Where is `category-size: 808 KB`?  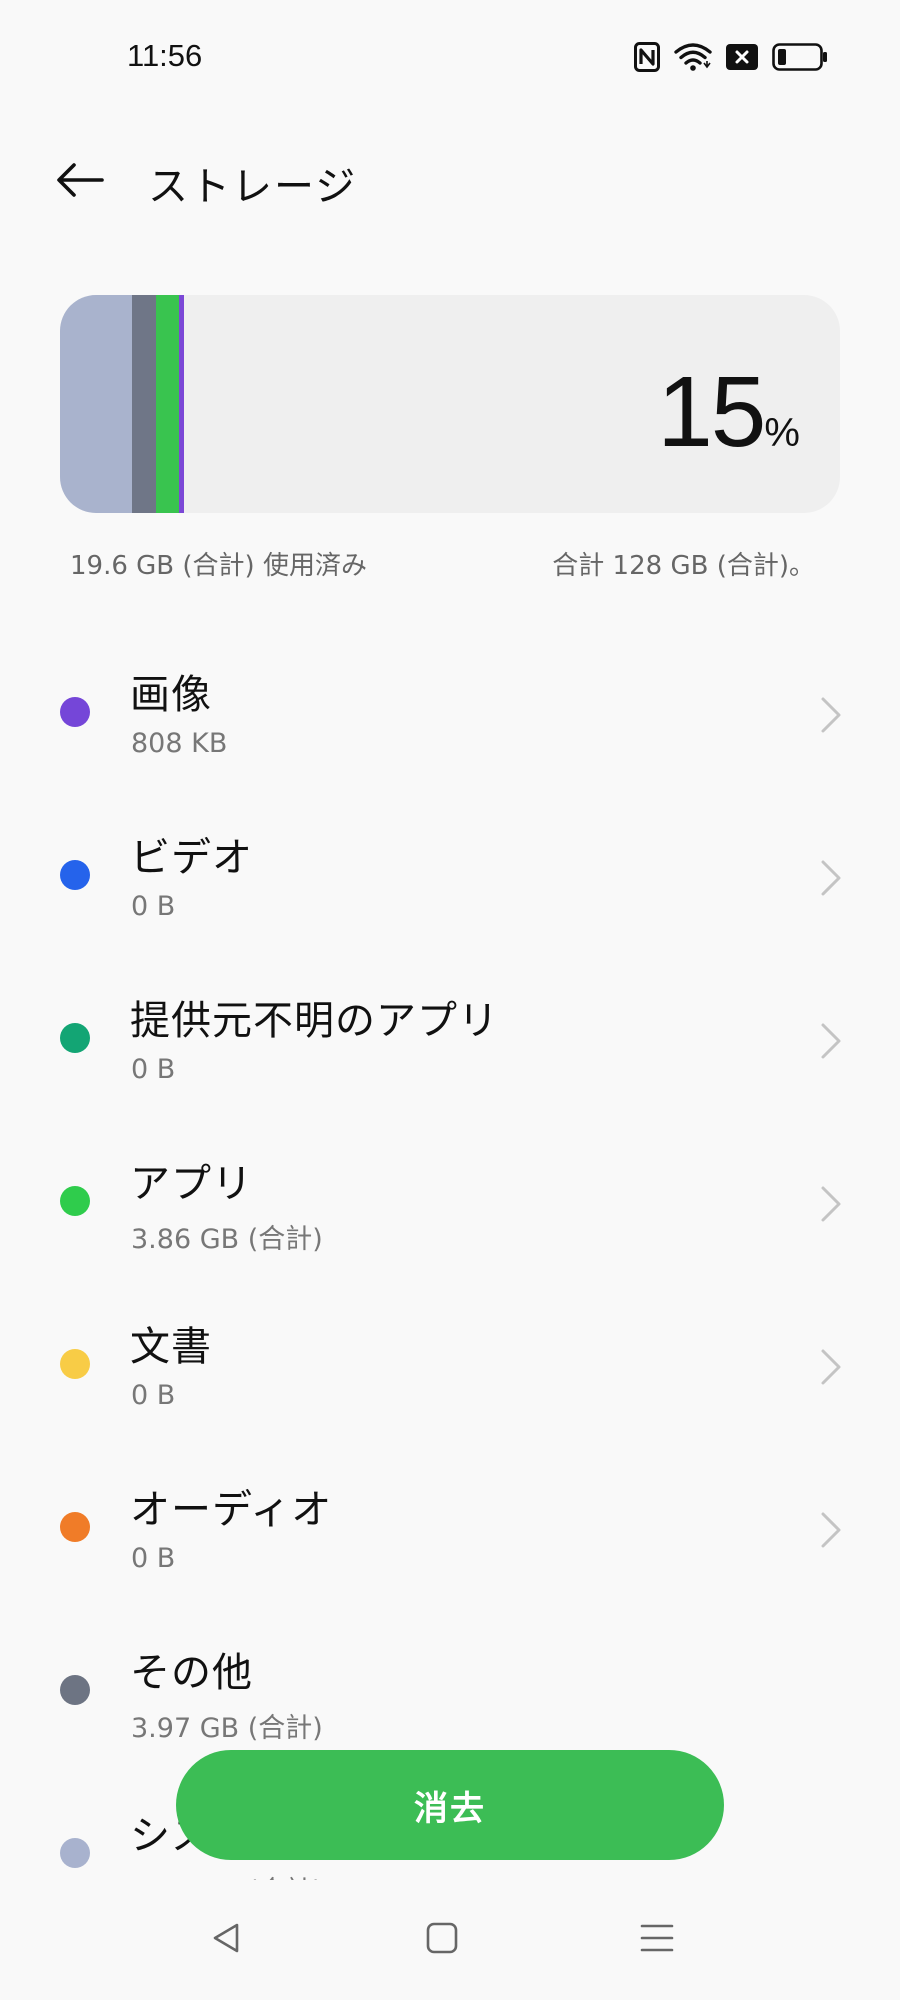 category-size: 808 KB is located at coordinates (179, 743).